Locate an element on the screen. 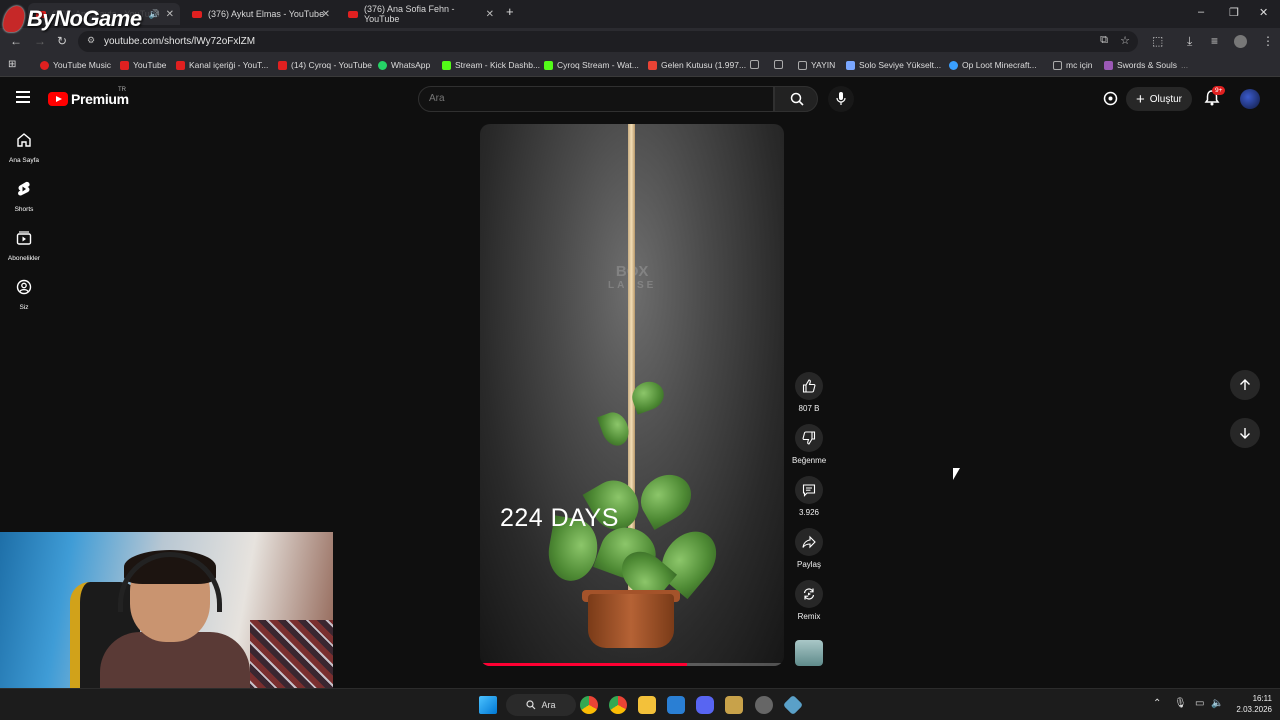 The image size is (1280, 720). video-progress-track is located at coordinates (632, 664).